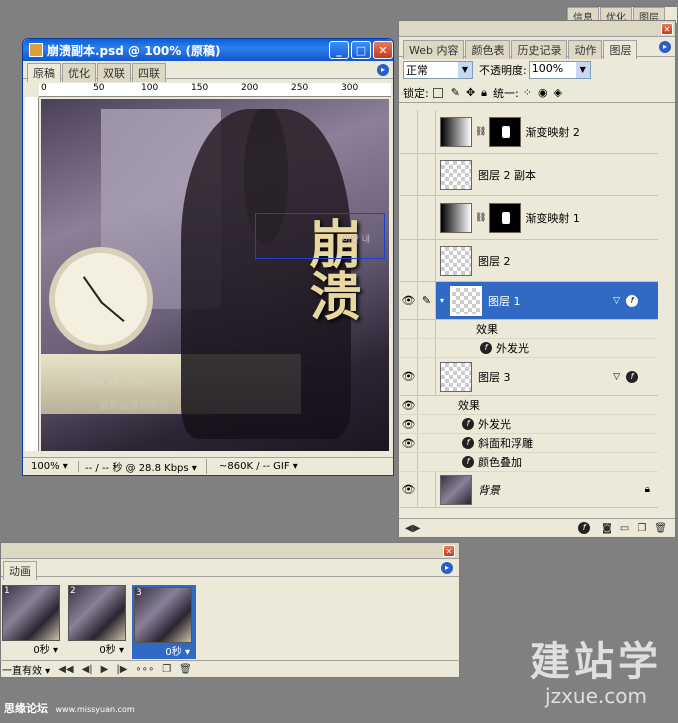 The width and height of the screenshot is (678, 723). Describe the element at coordinates (437, 92) in the screenshot. I see `lock-transparency-icon` at that location.